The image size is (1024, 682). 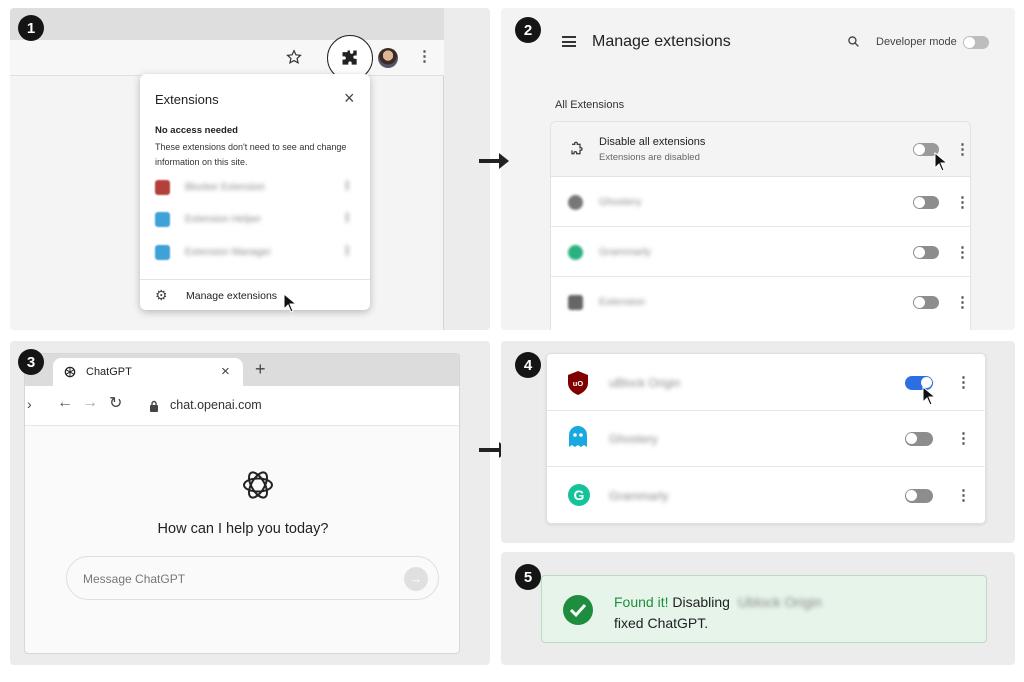 What do you see at coordinates (578, 610) in the screenshot?
I see `check-icon` at bounding box center [578, 610].